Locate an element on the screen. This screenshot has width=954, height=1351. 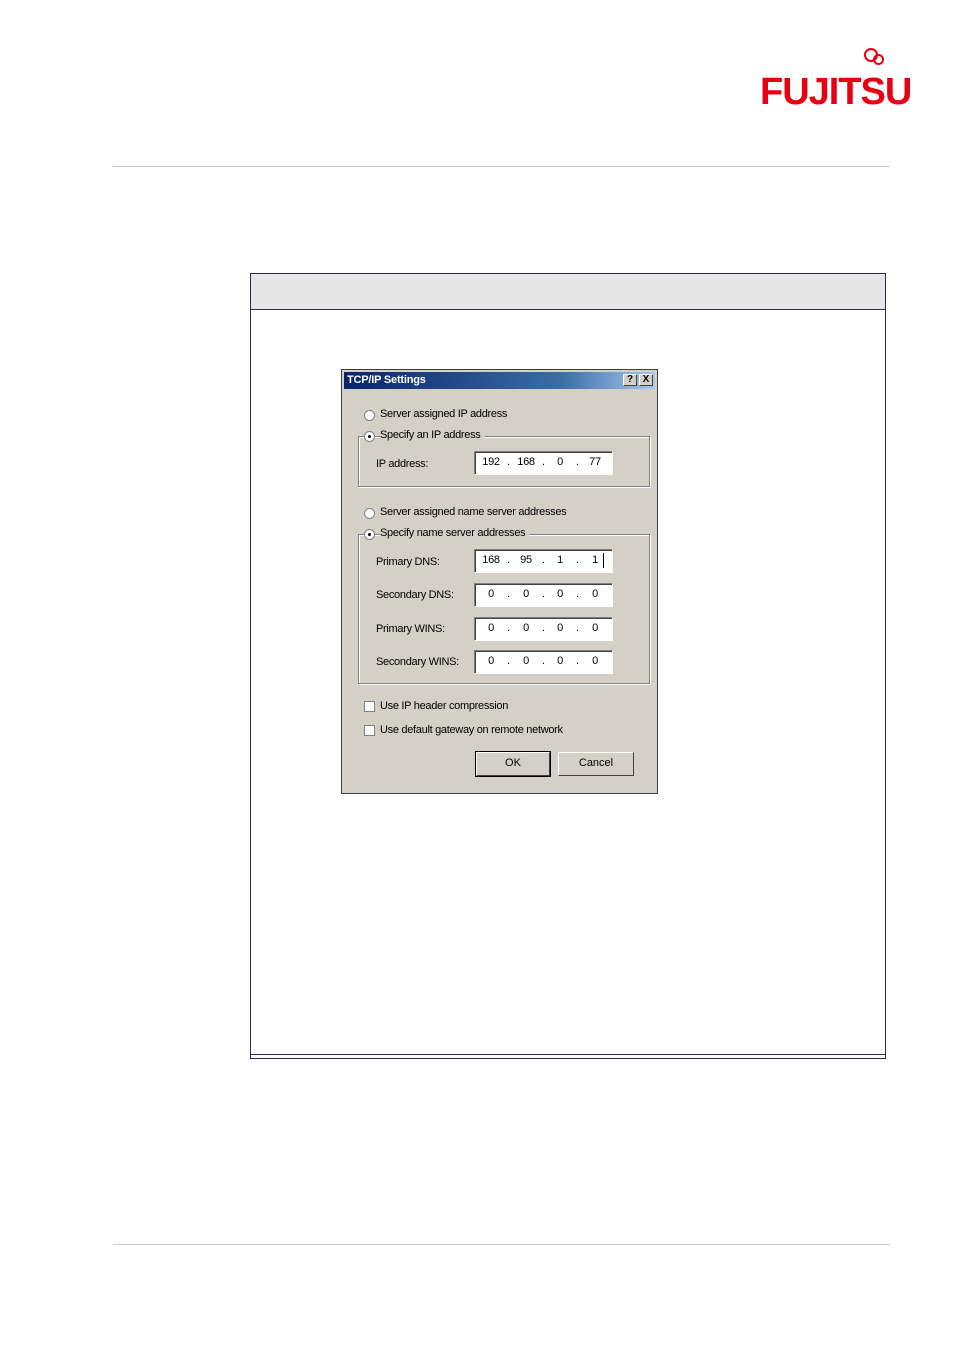
specify-dns-radio is located at coordinates (369, 534).